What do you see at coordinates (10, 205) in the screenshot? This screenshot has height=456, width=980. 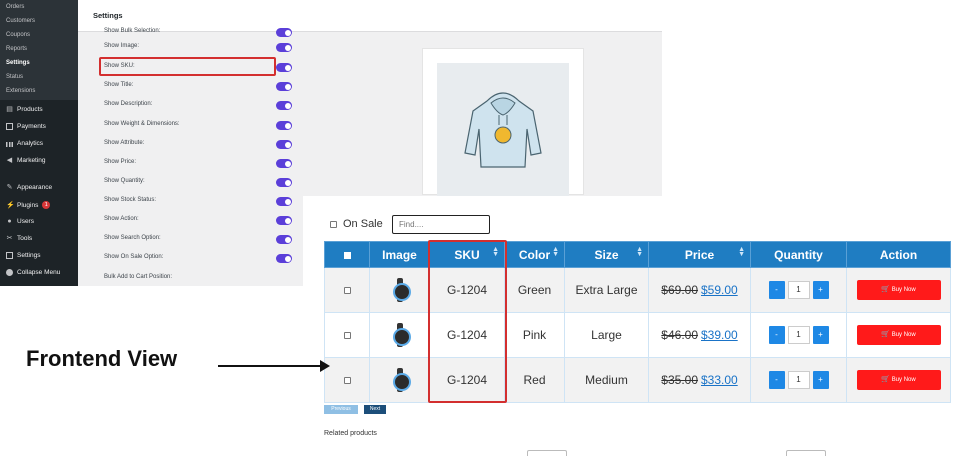 I see `plugins-icon: ⚡` at bounding box center [10, 205].